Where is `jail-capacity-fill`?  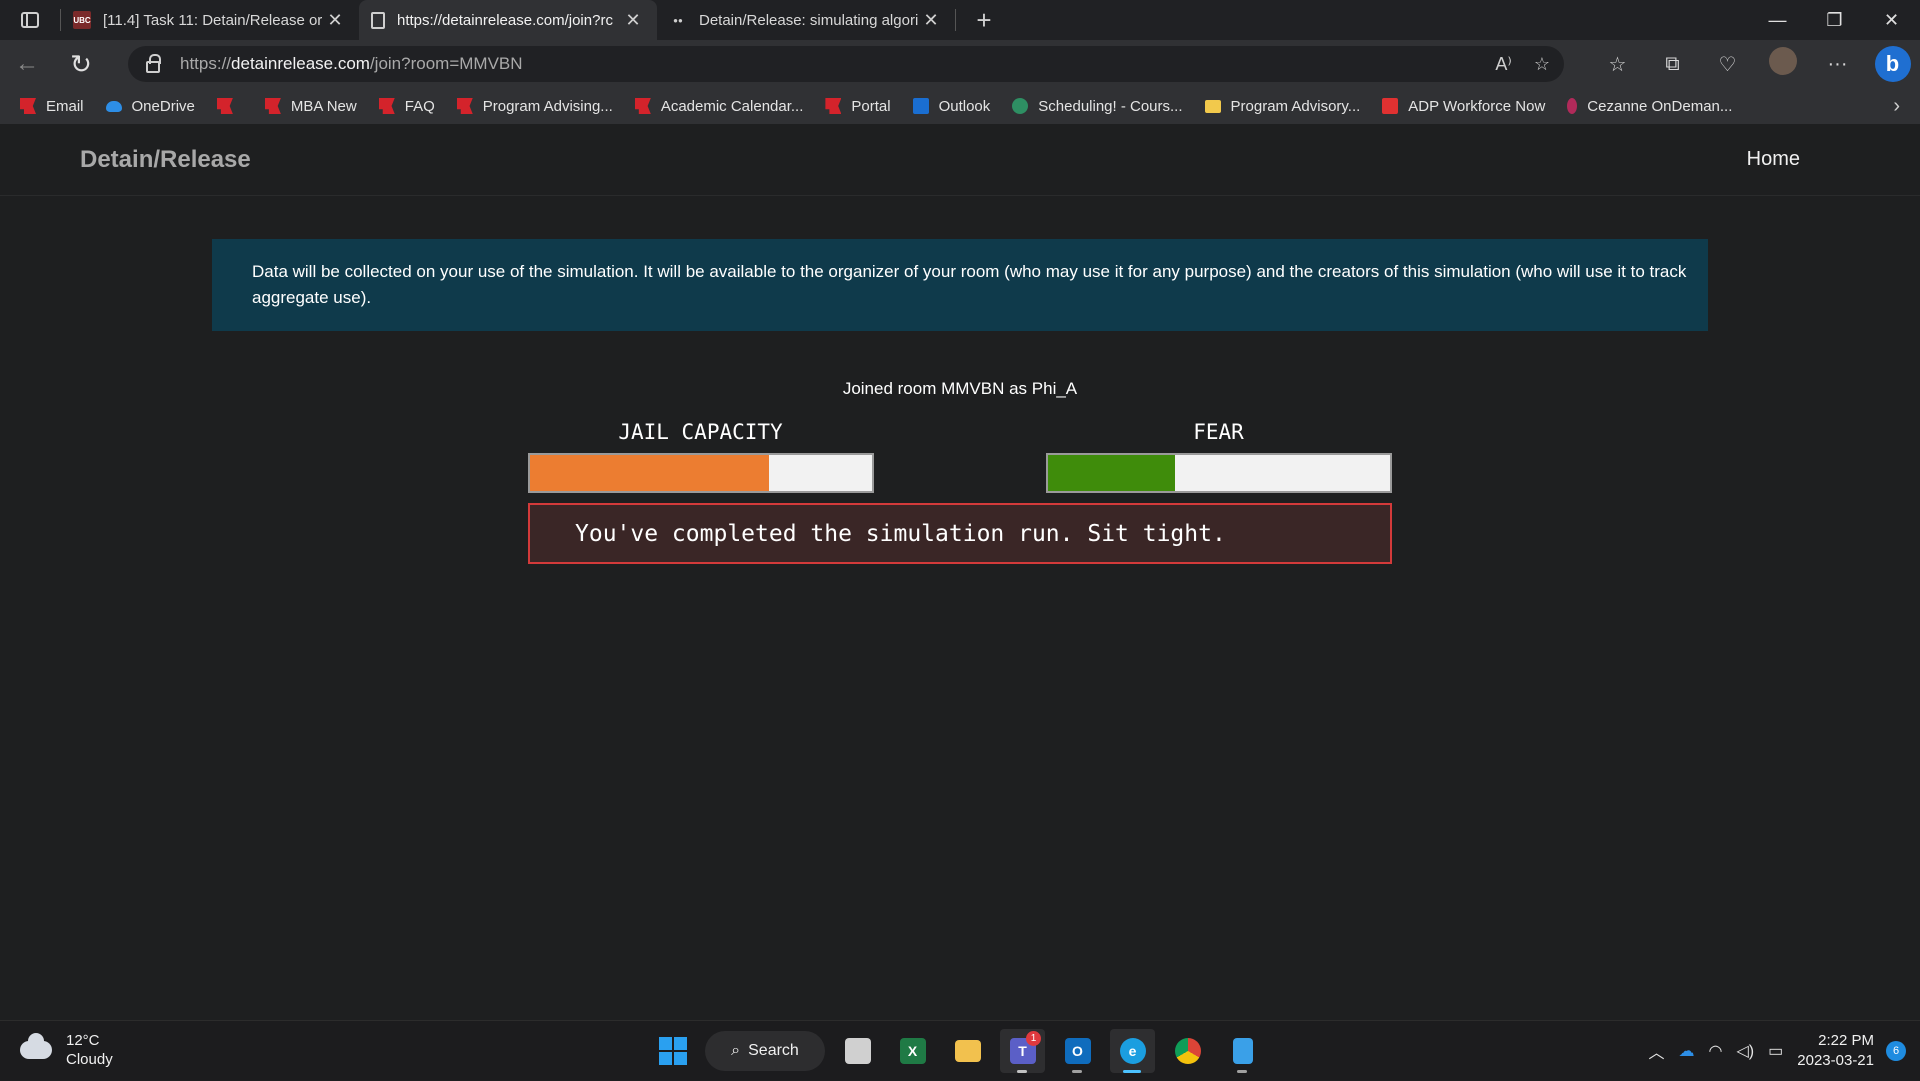 jail-capacity-fill is located at coordinates (650, 473).